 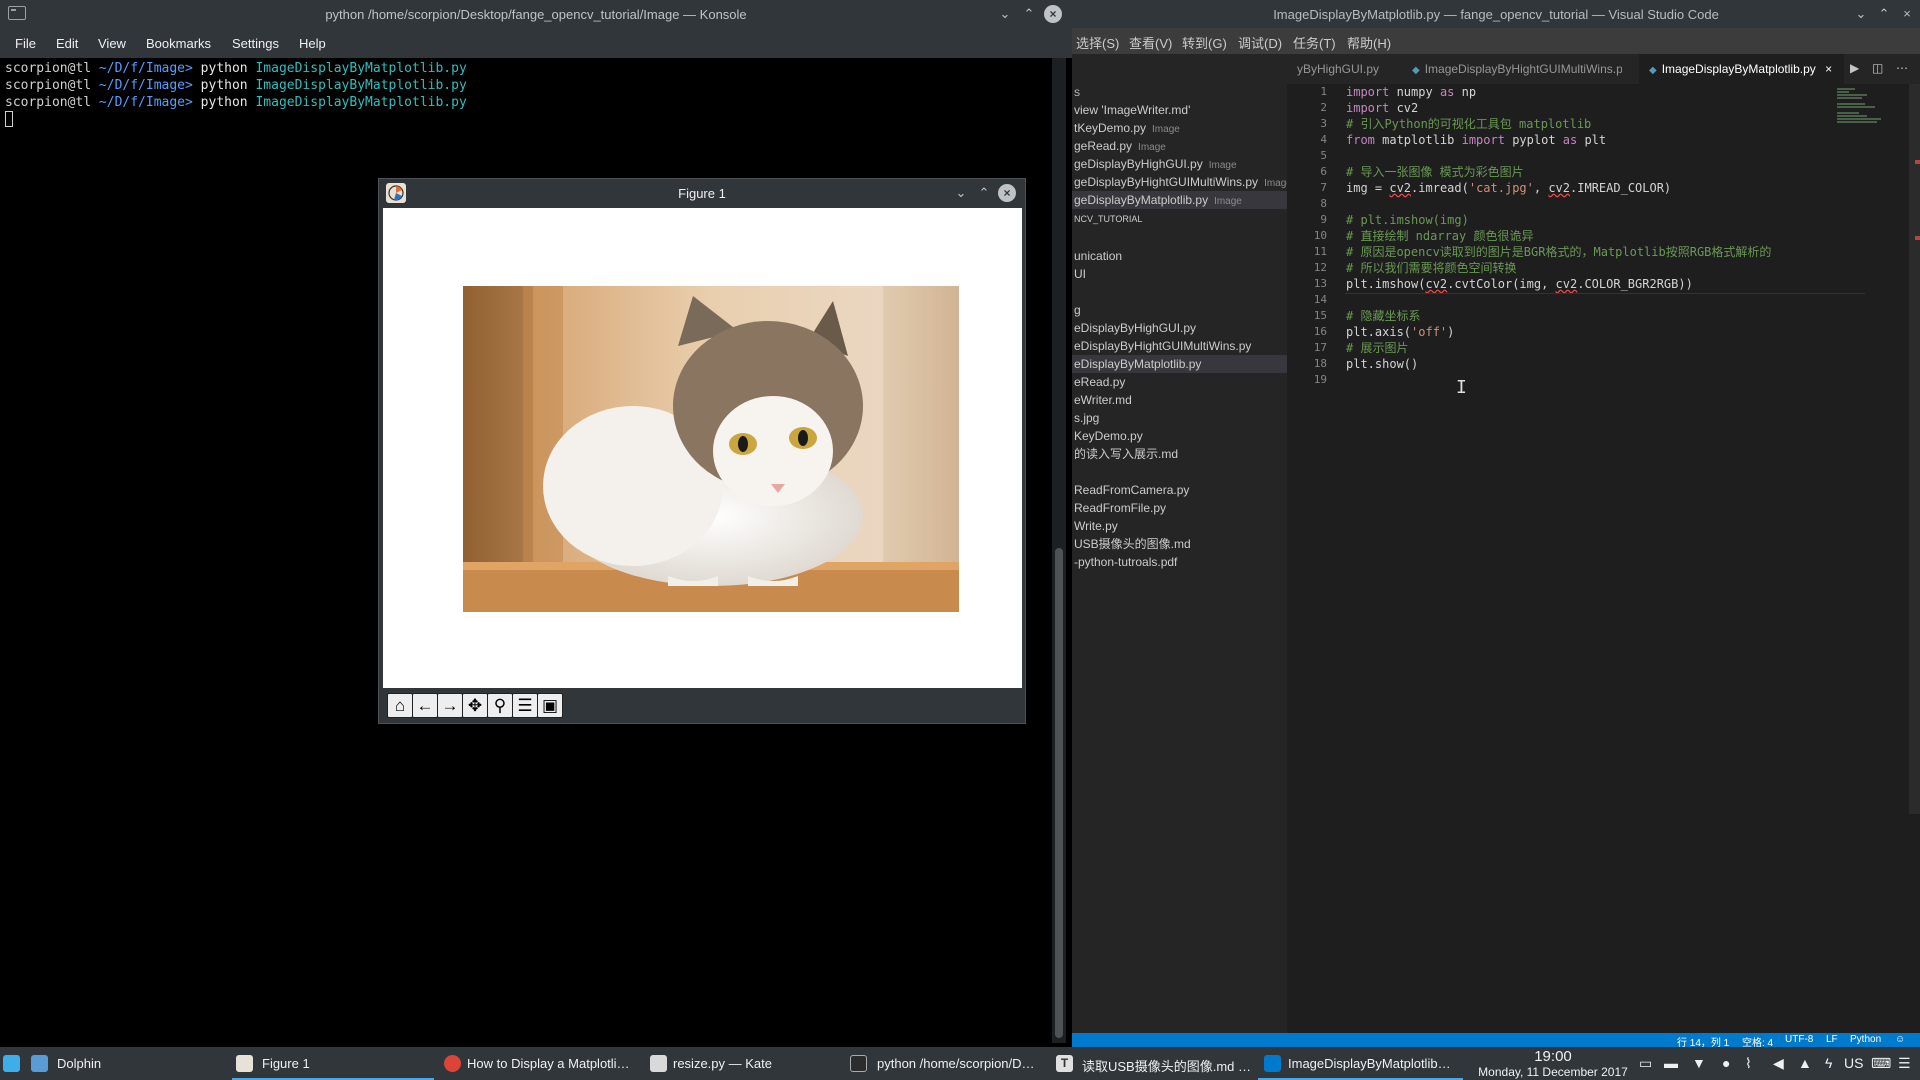 I want to click on menu-settings: Settings, so click(x=255, y=43).